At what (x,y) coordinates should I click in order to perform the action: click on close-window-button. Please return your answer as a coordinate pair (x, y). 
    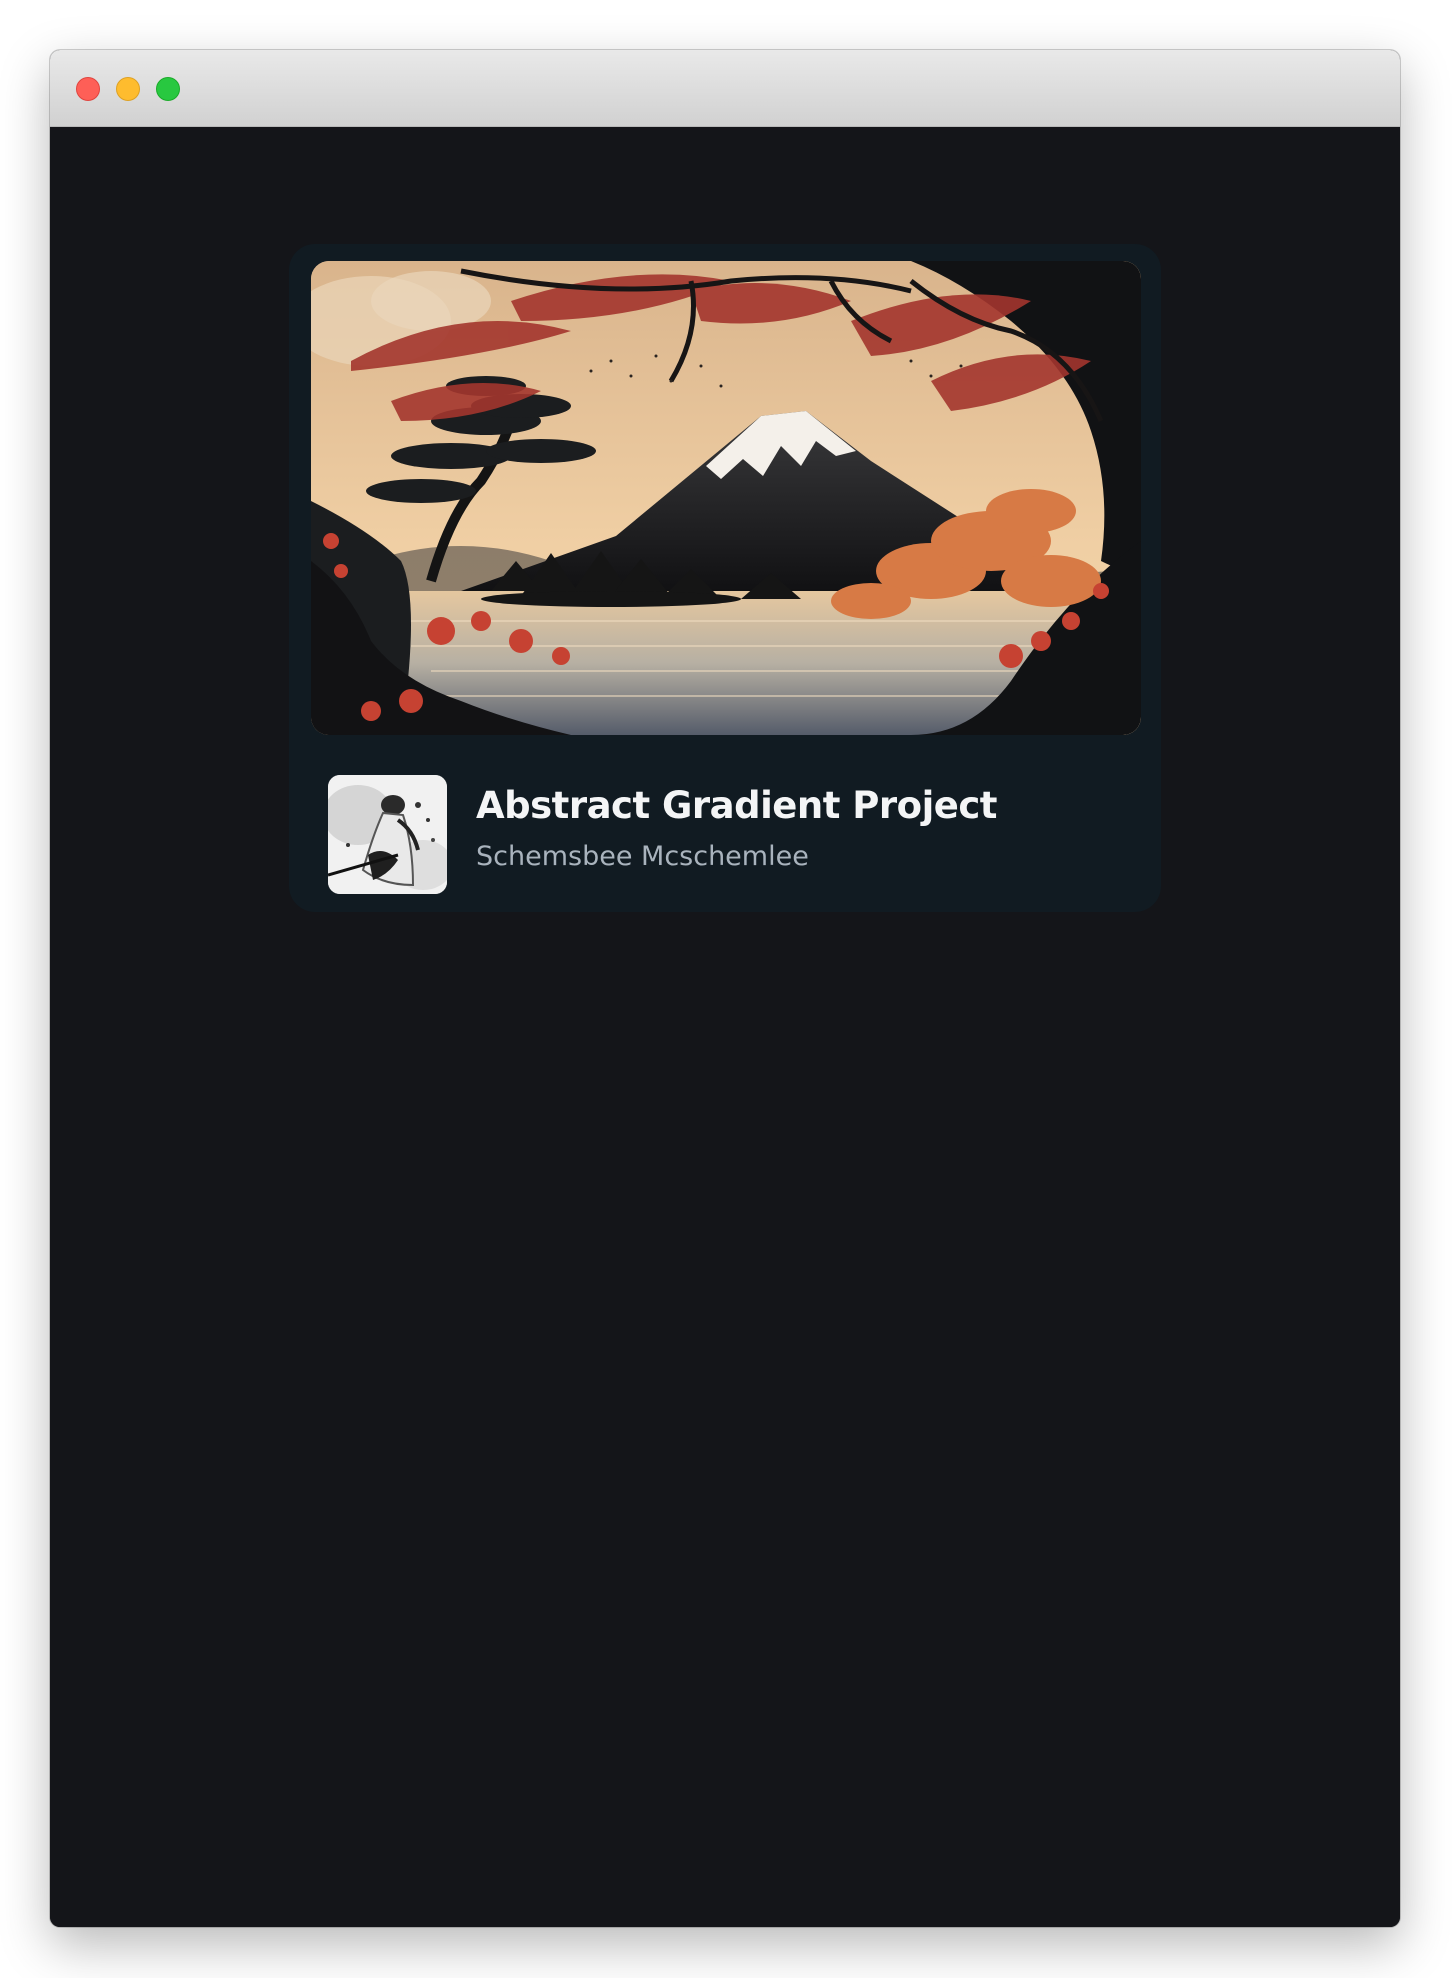
    Looking at the image, I should click on (88, 89).